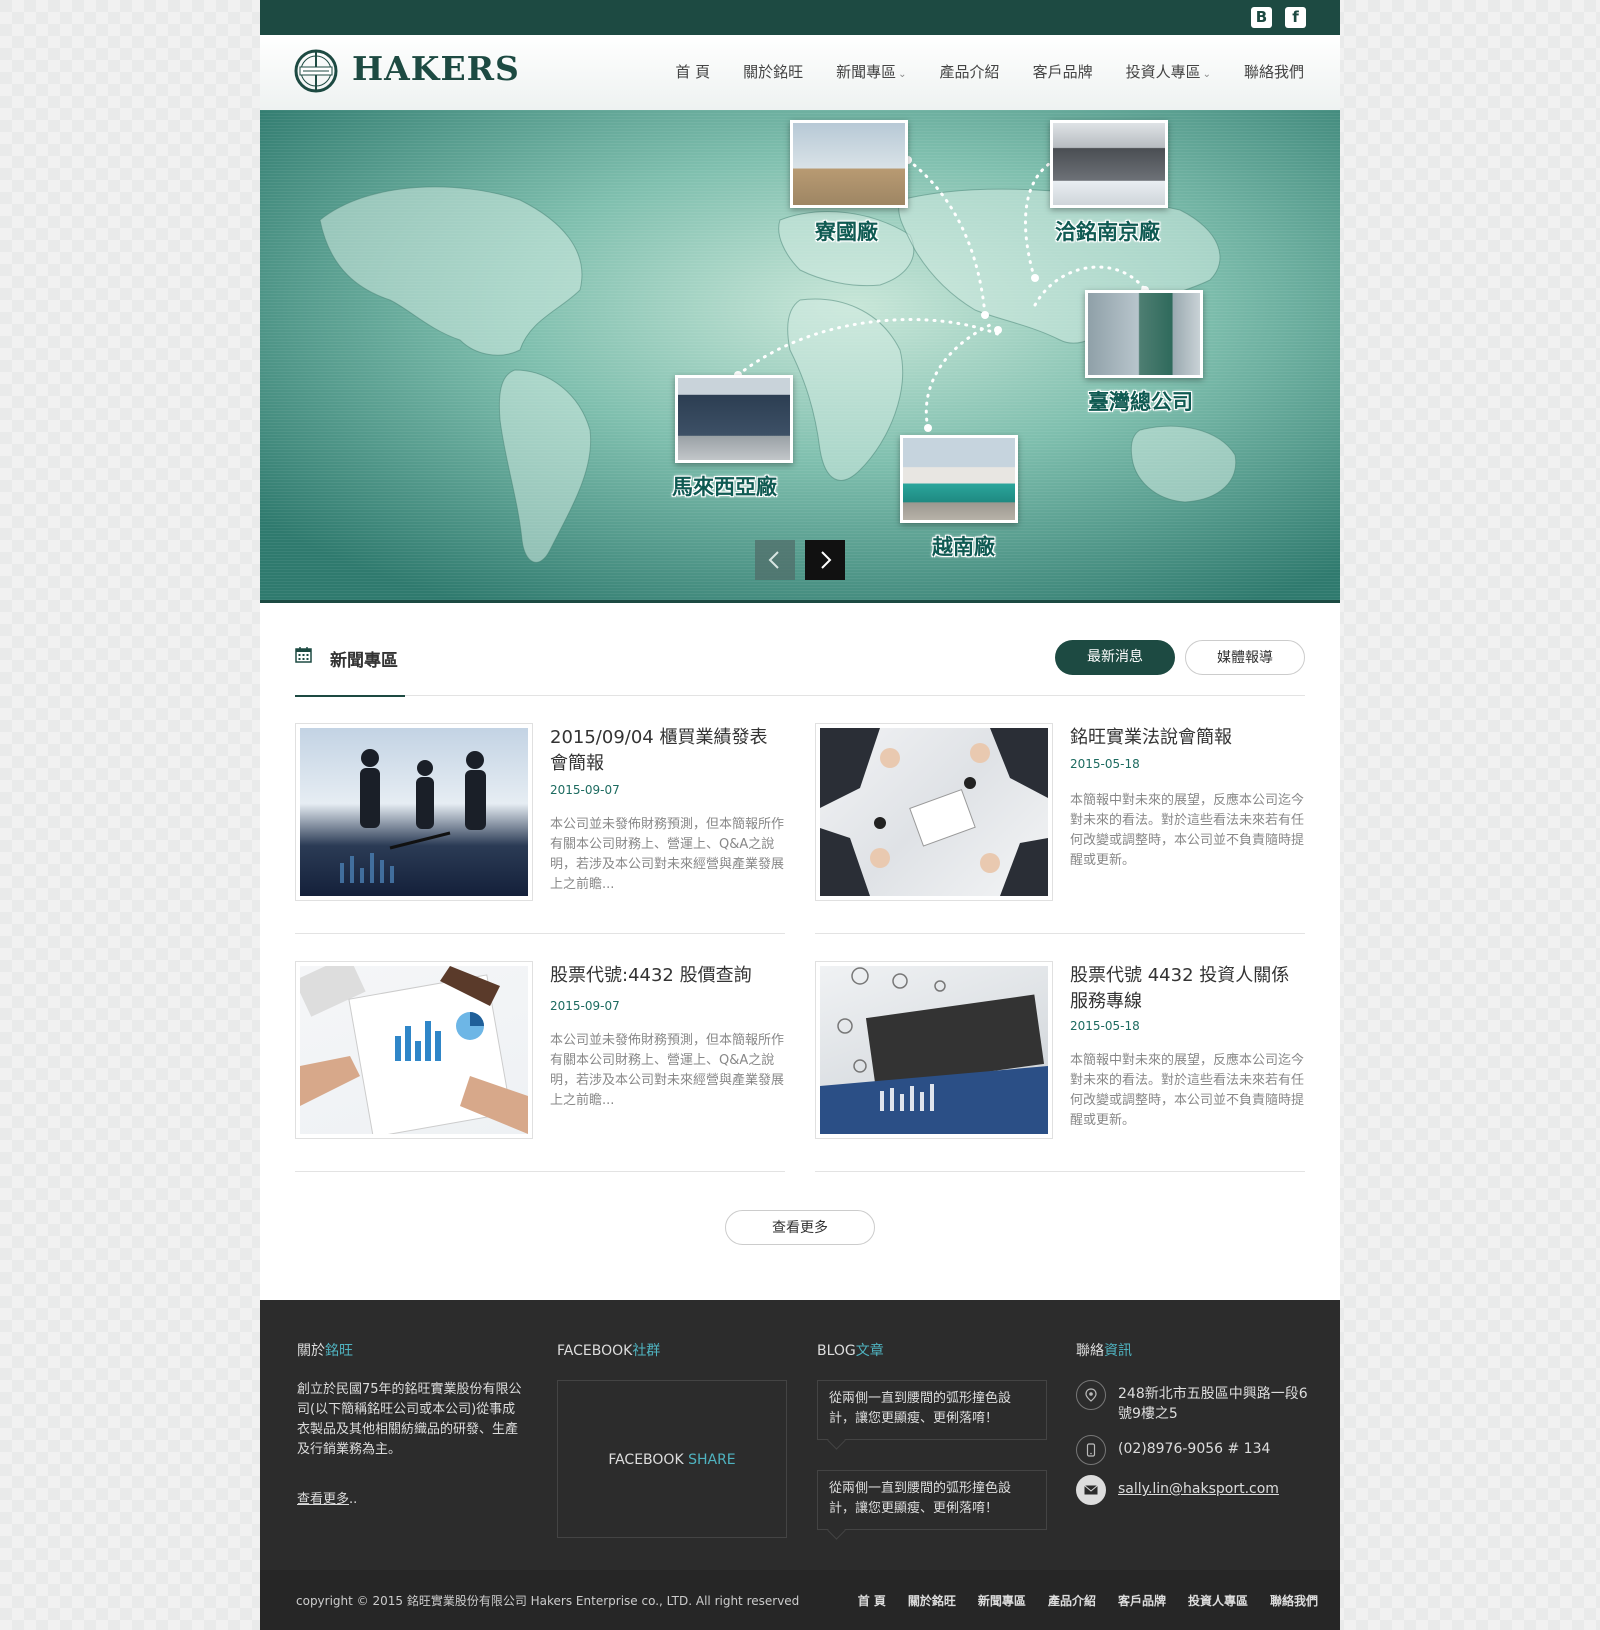  What do you see at coordinates (959, 479) in the screenshot?
I see `vietnam-factory-photo` at bounding box center [959, 479].